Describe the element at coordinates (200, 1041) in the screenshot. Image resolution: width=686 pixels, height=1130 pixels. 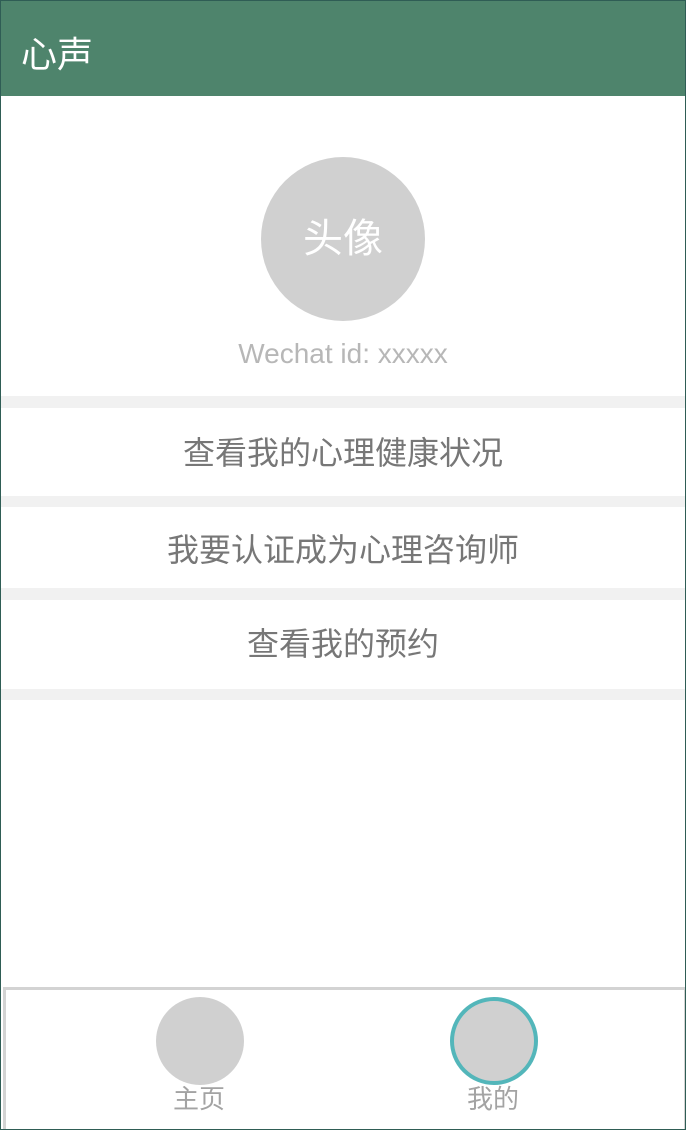
I see `home-icon` at that location.